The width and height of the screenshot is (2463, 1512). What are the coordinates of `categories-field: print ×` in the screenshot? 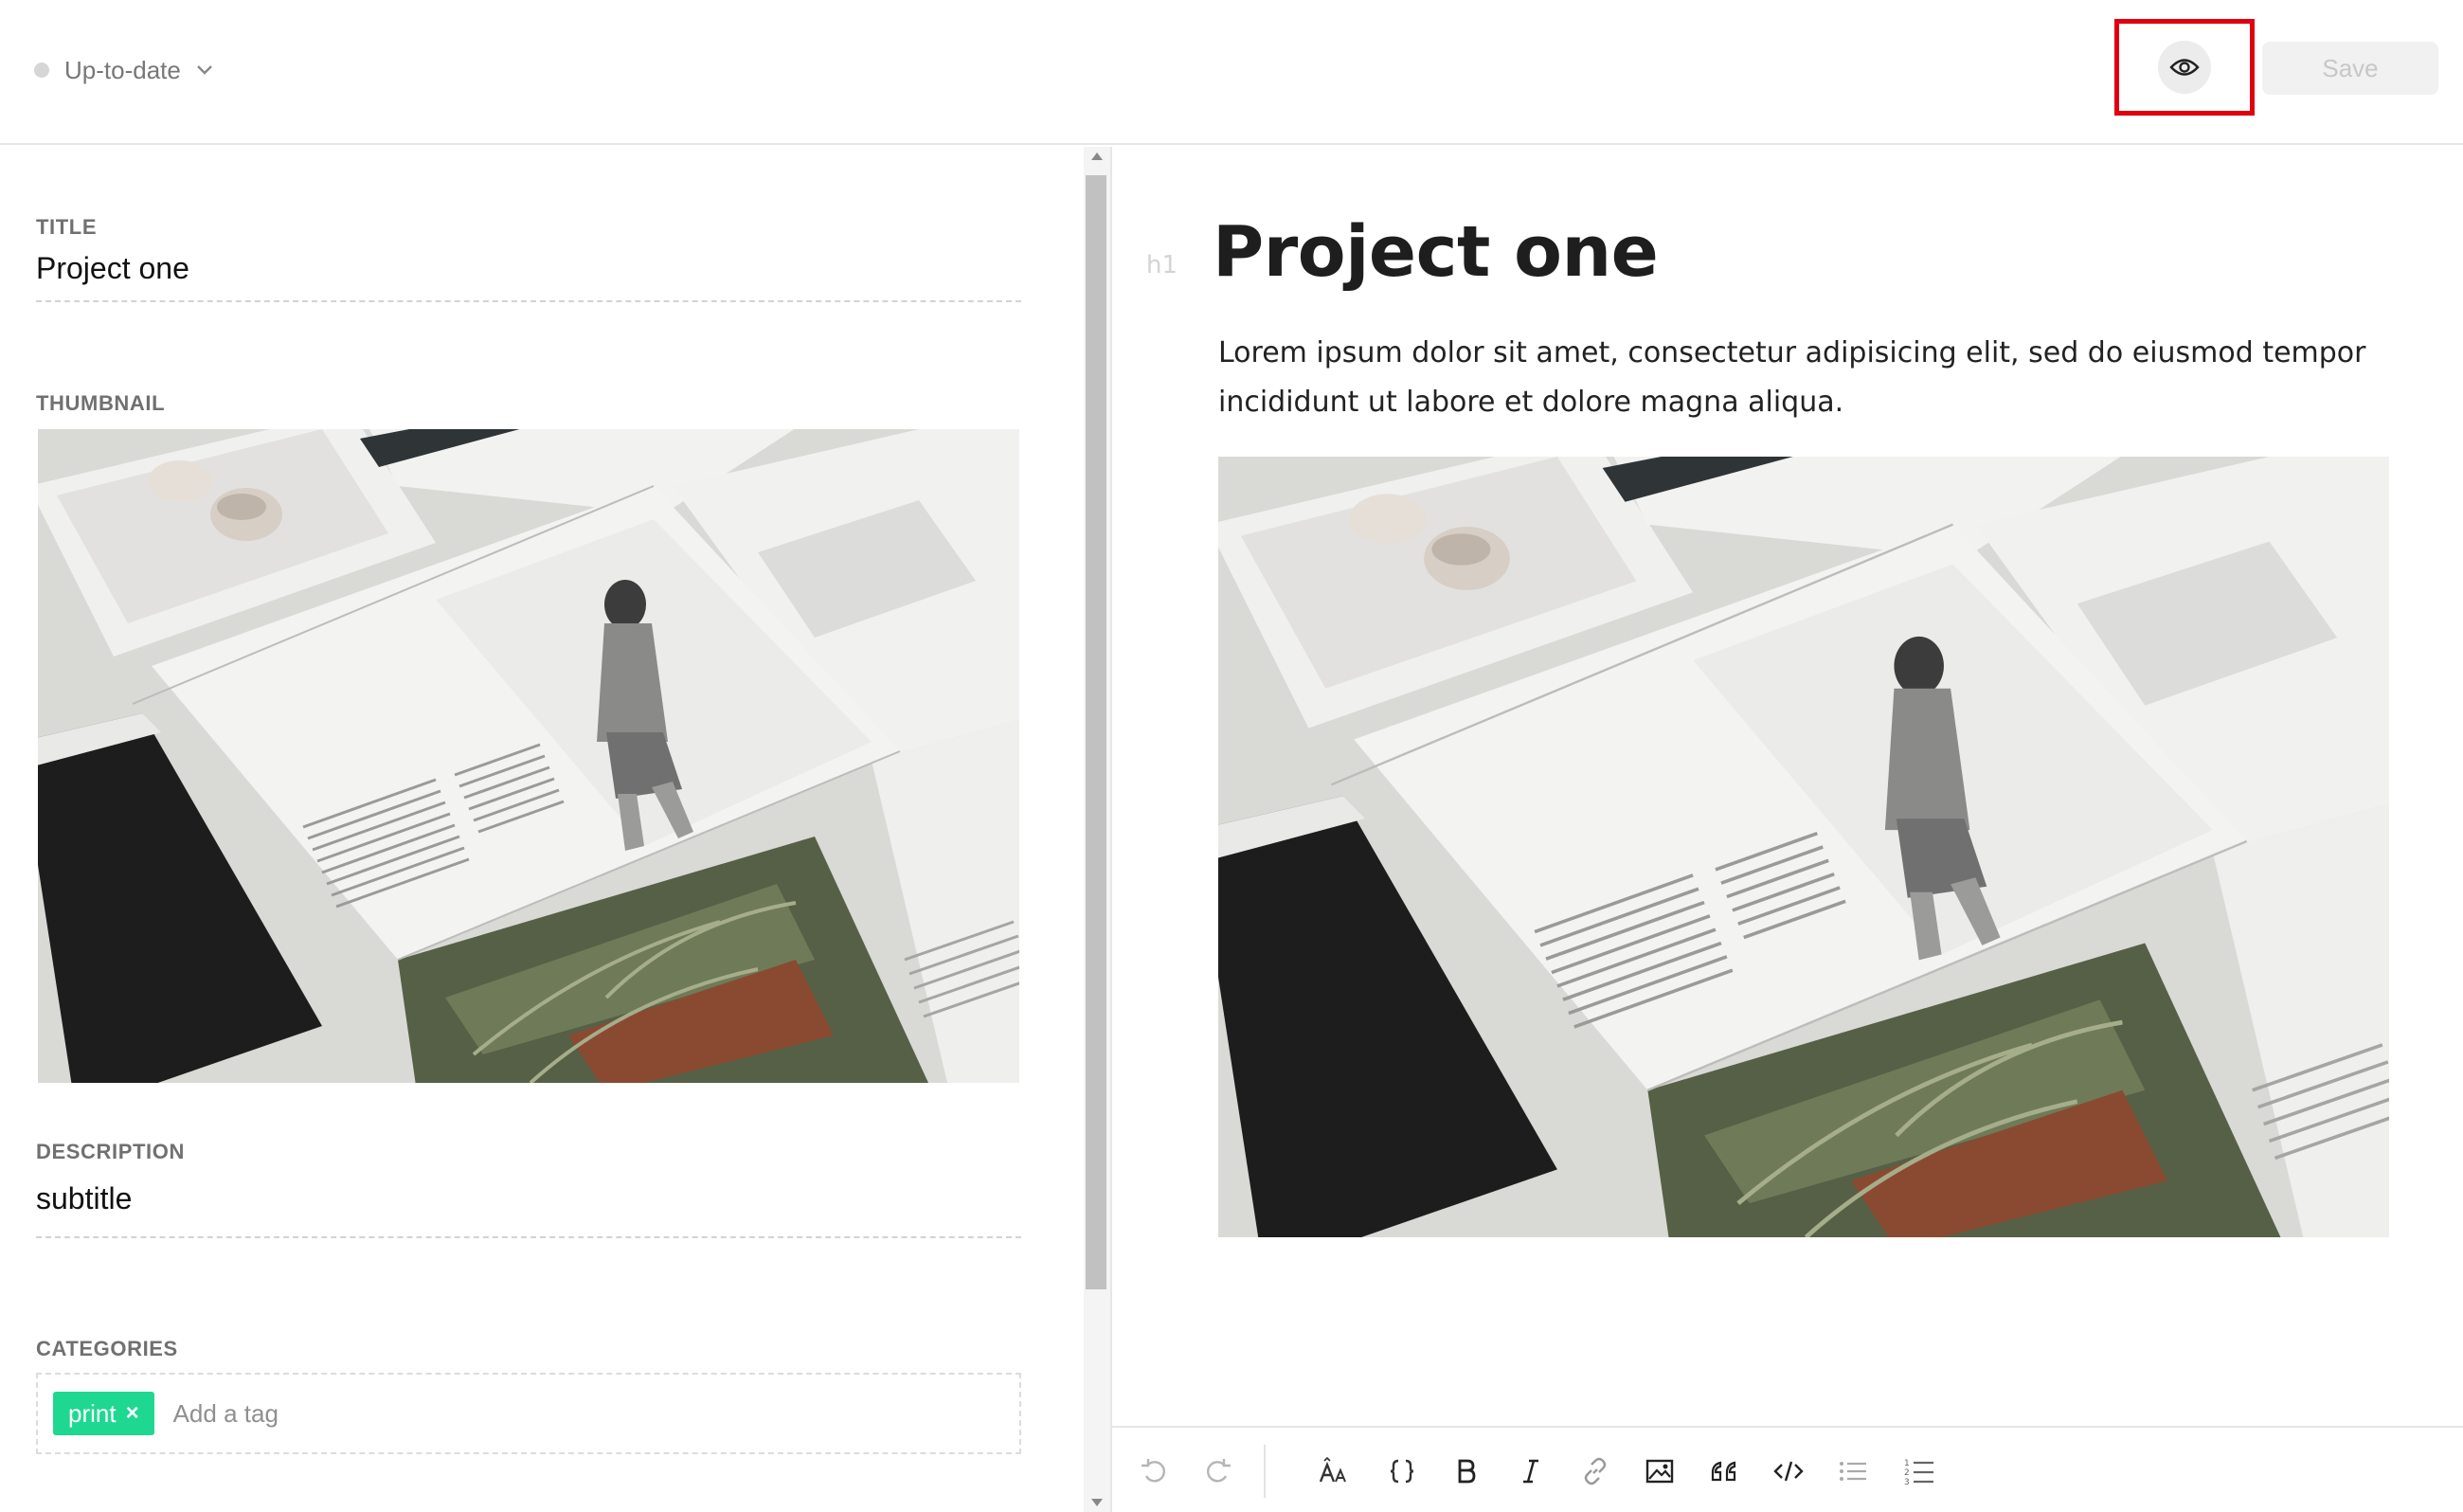 It's located at (528, 1413).